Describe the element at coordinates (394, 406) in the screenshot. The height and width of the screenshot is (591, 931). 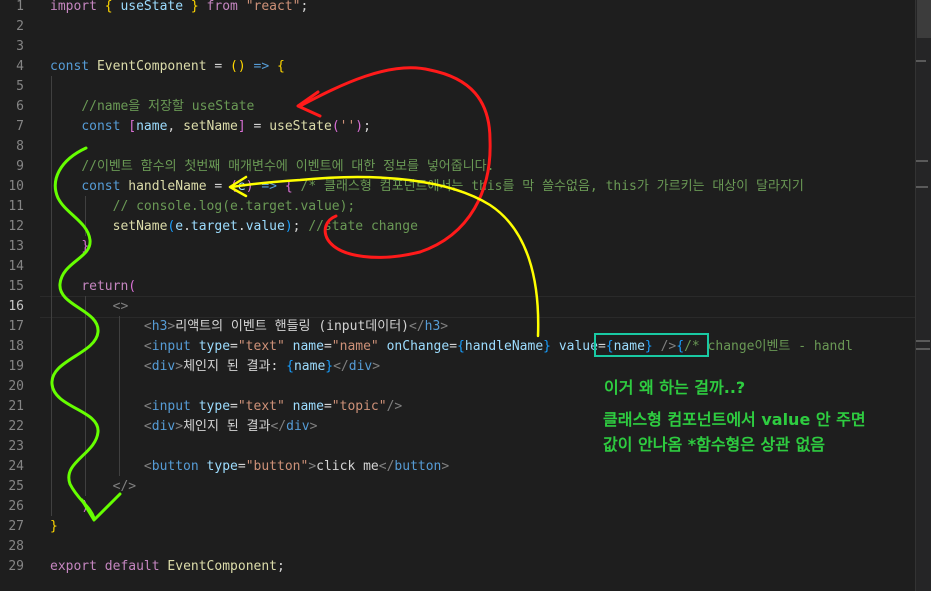
I see `code-token: />` at that location.